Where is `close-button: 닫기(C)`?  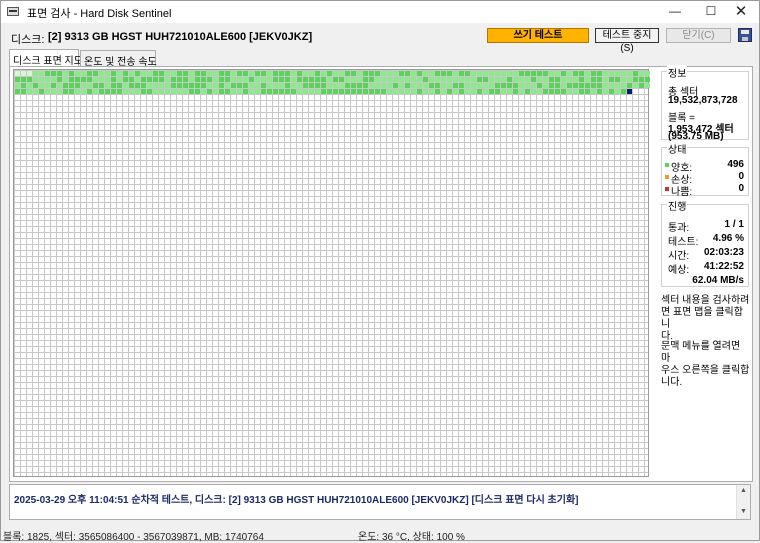 close-button: 닫기(C) is located at coordinates (698, 35).